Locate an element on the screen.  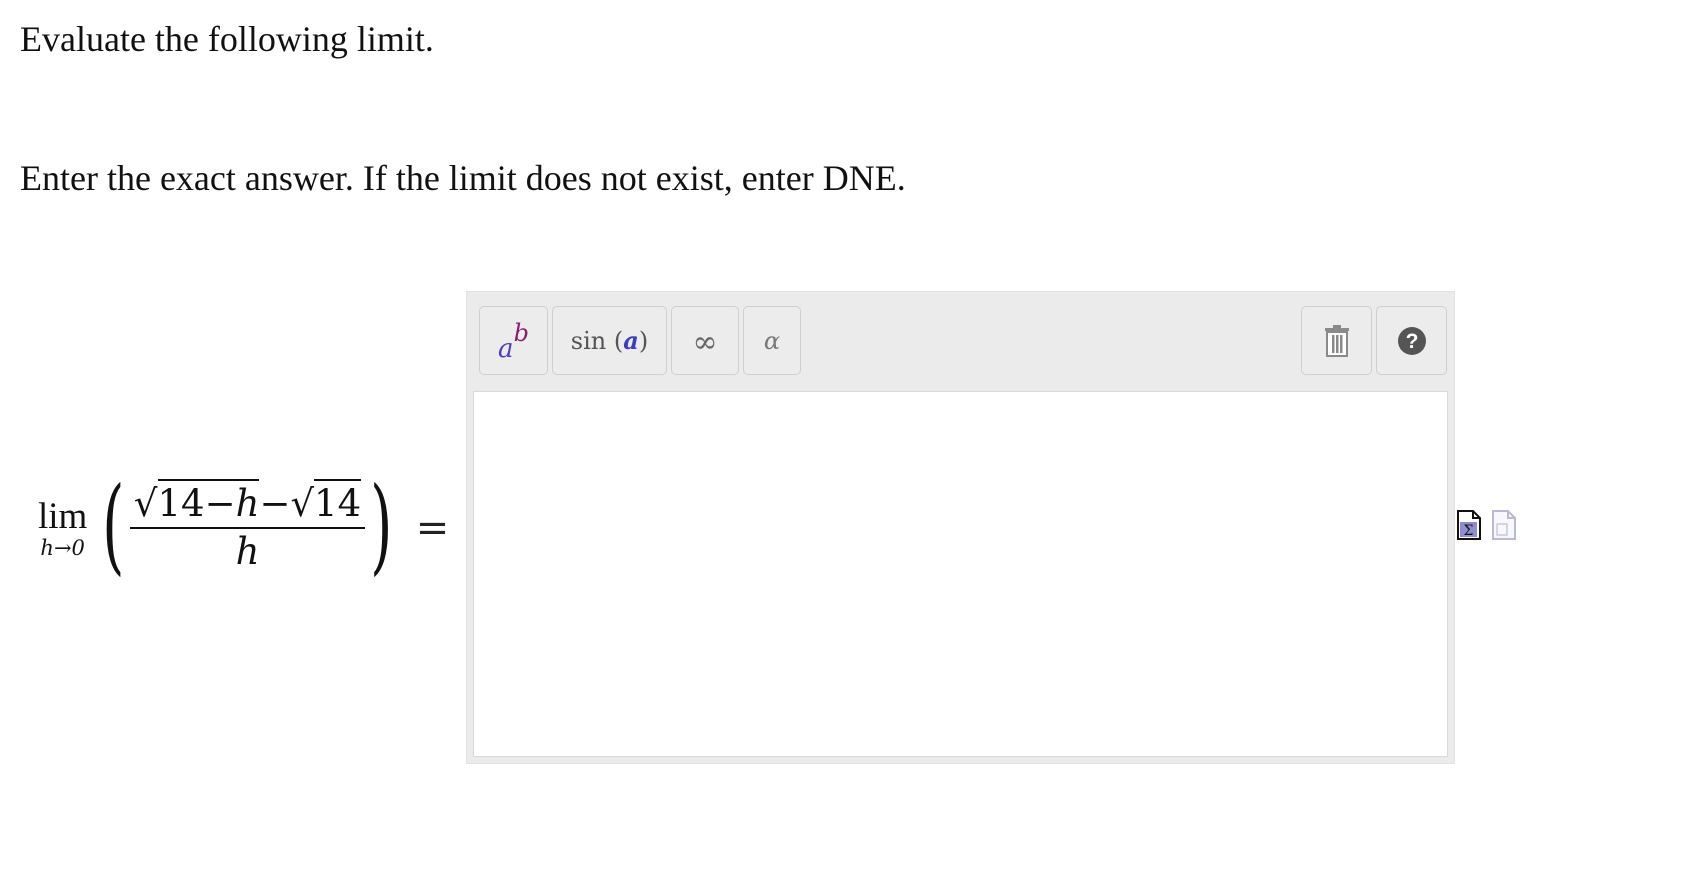
help-button: ? is located at coordinates (1411, 340).